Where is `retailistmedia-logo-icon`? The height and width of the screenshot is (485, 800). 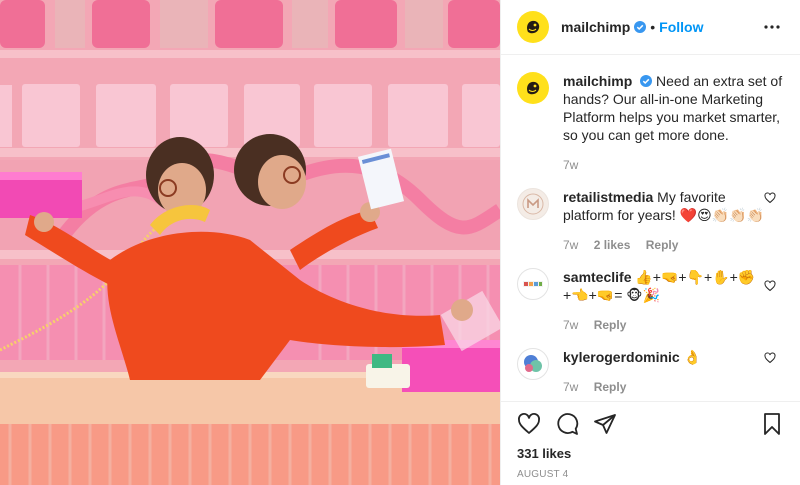
retailistmedia-logo-icon is located at coordinates (533, 204).